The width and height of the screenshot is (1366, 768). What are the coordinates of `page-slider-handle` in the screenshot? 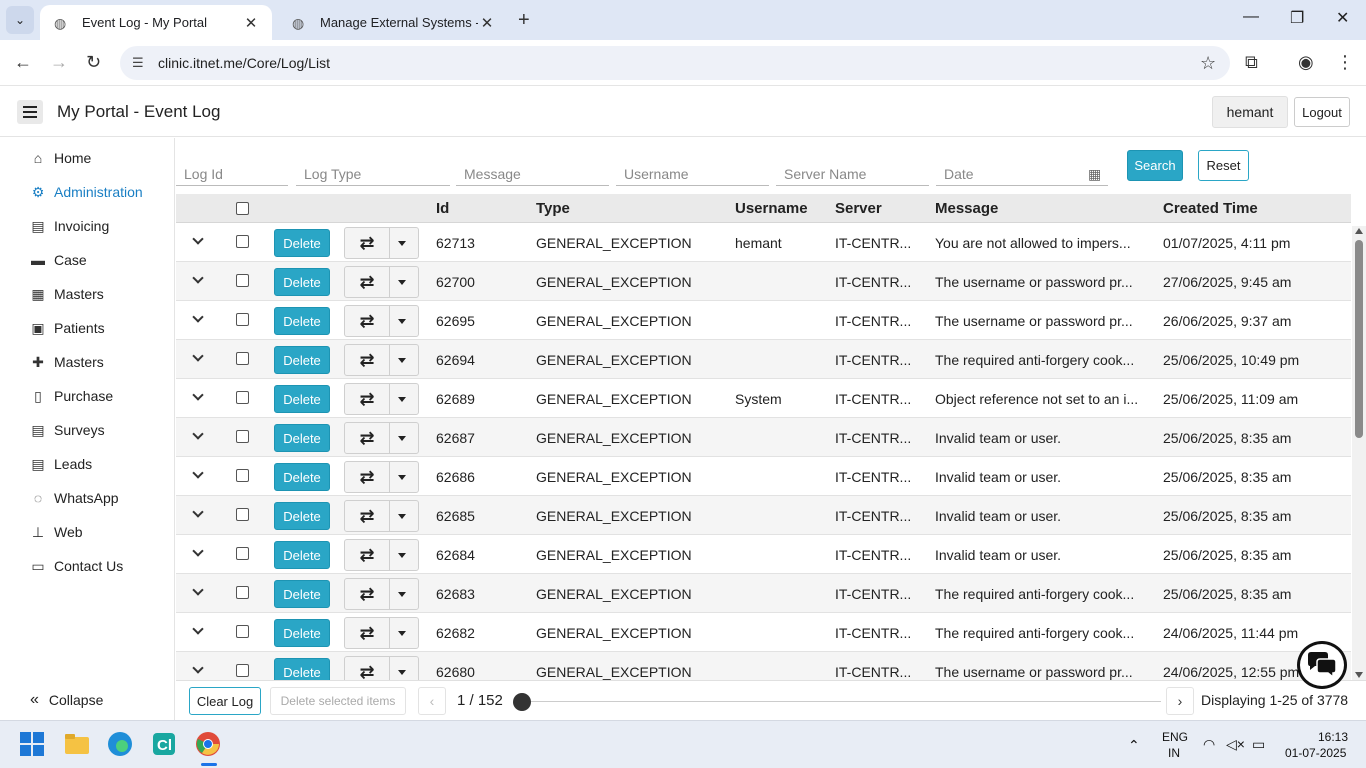 It's located at (522, 702).